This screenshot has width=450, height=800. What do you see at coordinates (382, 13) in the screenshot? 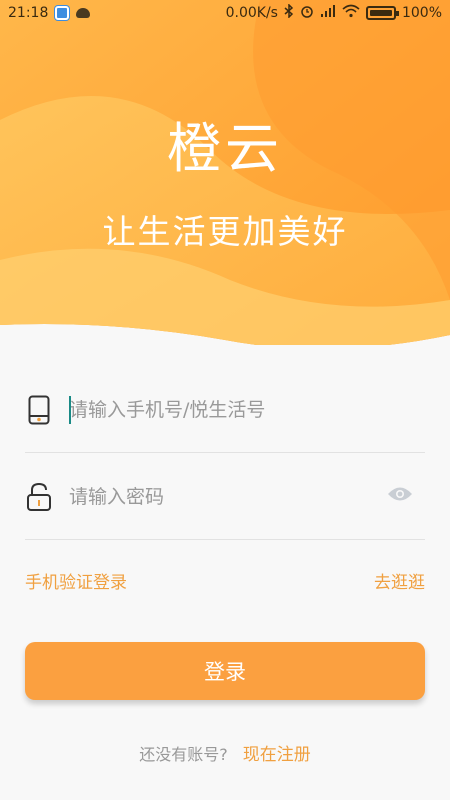
I see `battery-icon` at bounding box center [382, 13].